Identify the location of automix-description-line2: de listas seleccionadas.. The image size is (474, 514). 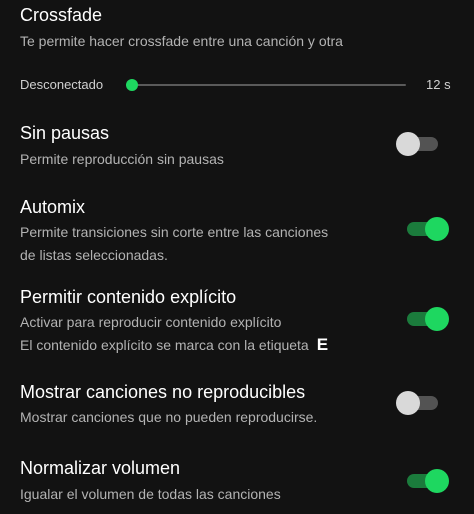
(94, 255).